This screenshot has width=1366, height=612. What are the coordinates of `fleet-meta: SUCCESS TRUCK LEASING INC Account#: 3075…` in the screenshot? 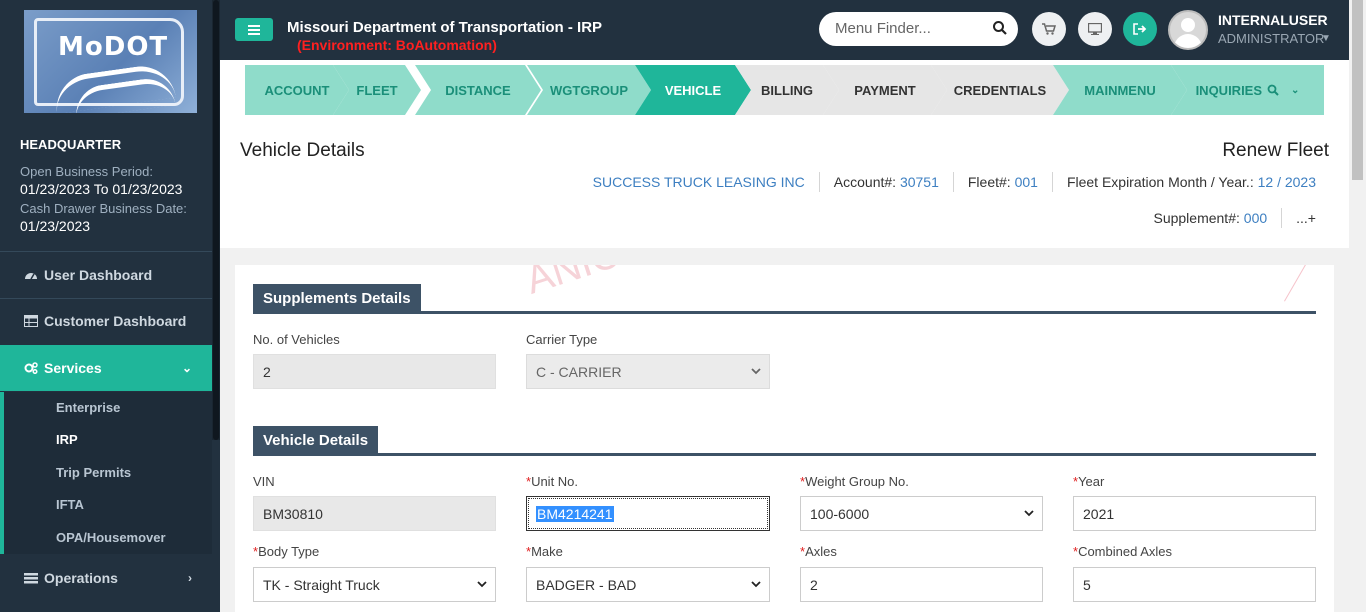 It's located at (954, 182).